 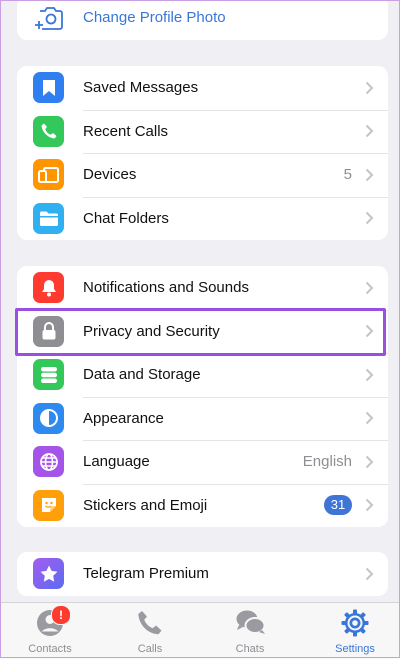 I want to click on tab-calls: Calls, so click(x=150, y=631).